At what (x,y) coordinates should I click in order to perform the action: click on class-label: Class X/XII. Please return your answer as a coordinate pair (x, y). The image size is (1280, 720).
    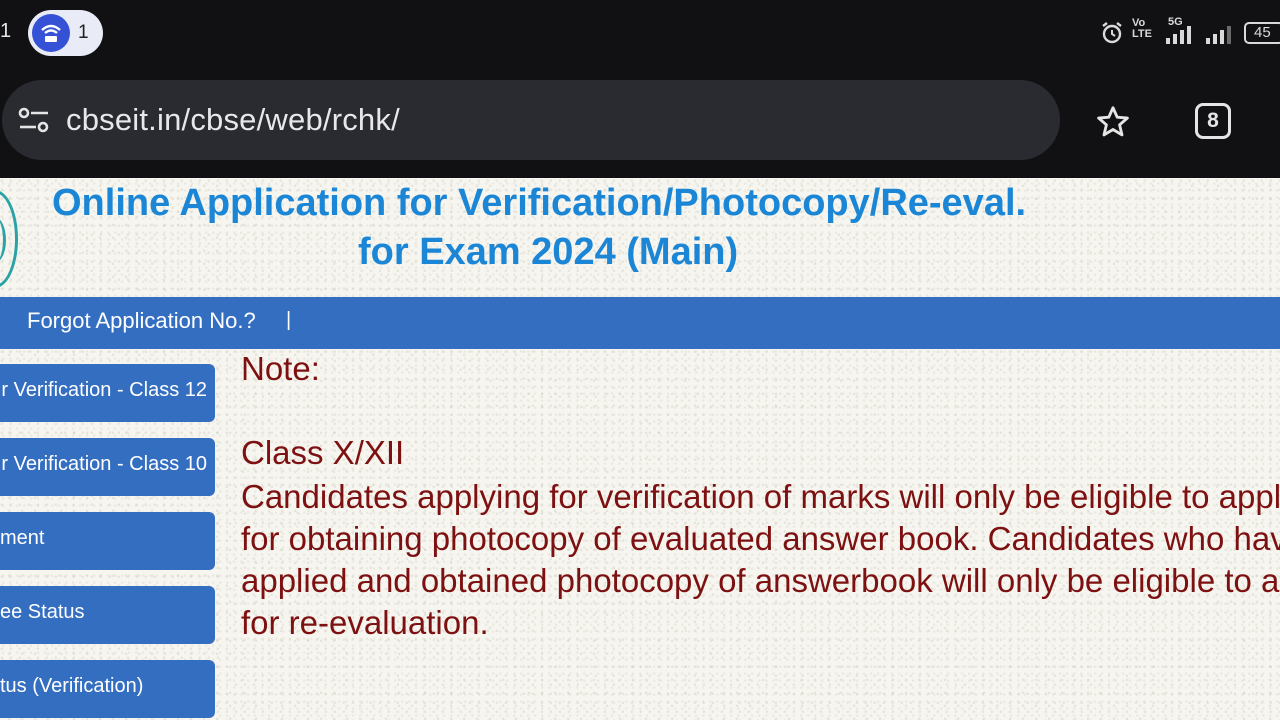
    Looking at the image, I should click on (323, 452).